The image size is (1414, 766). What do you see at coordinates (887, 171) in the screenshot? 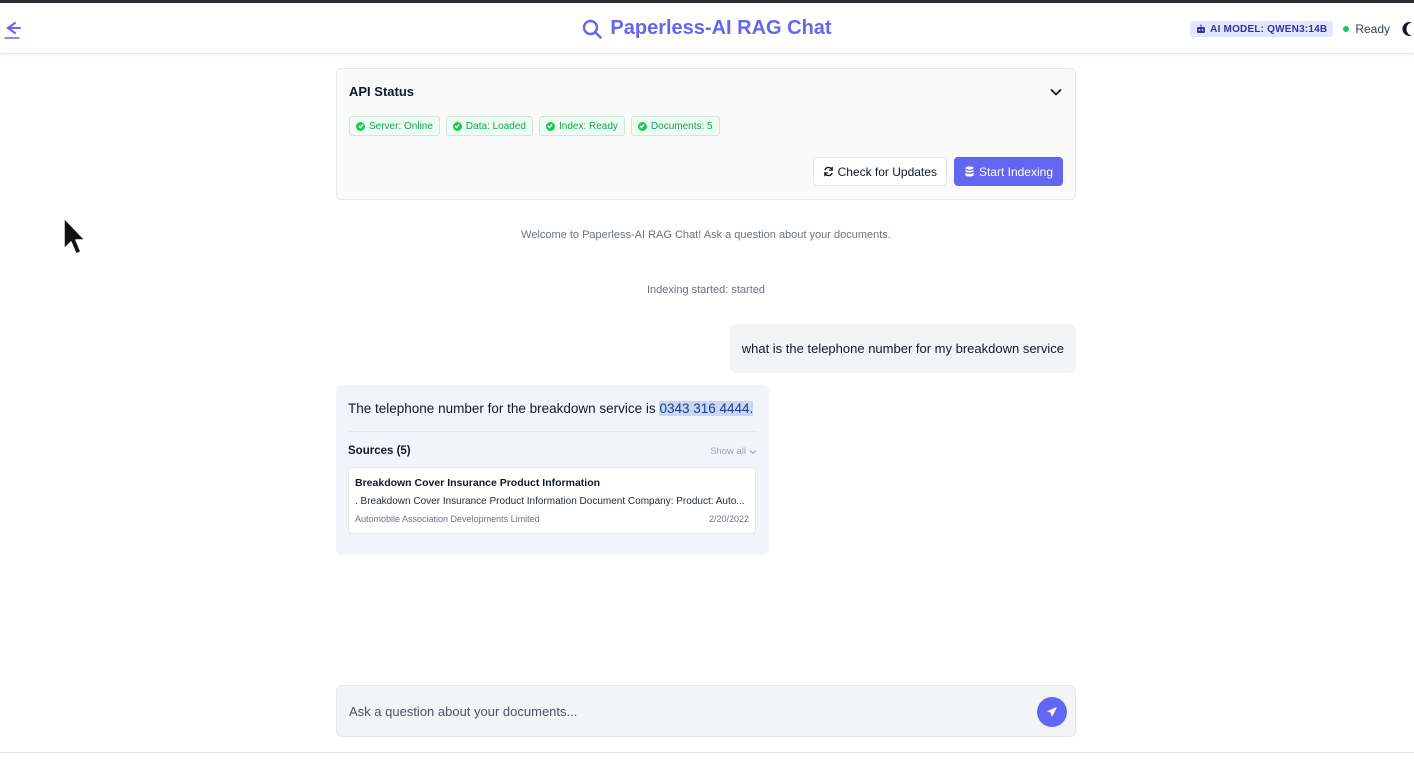
I see `check-updates-label: Check for Updates` at bounding box center [887, 171].